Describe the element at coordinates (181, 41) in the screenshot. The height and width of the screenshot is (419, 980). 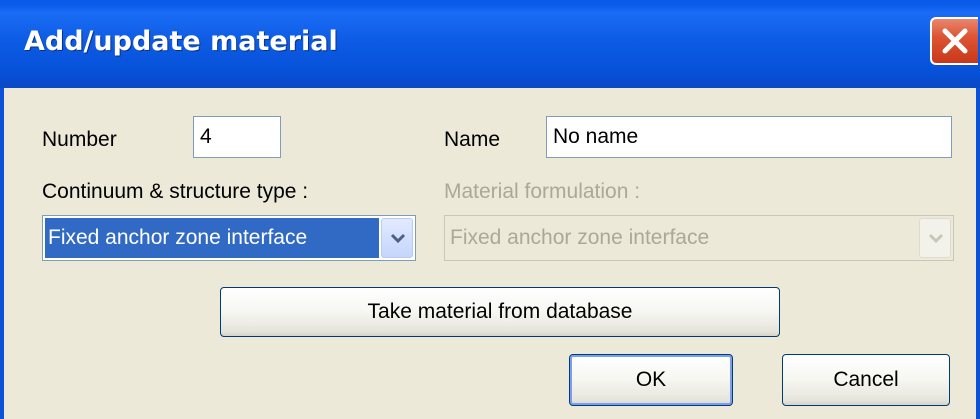
I see `window-title: Add/update material` at that location.